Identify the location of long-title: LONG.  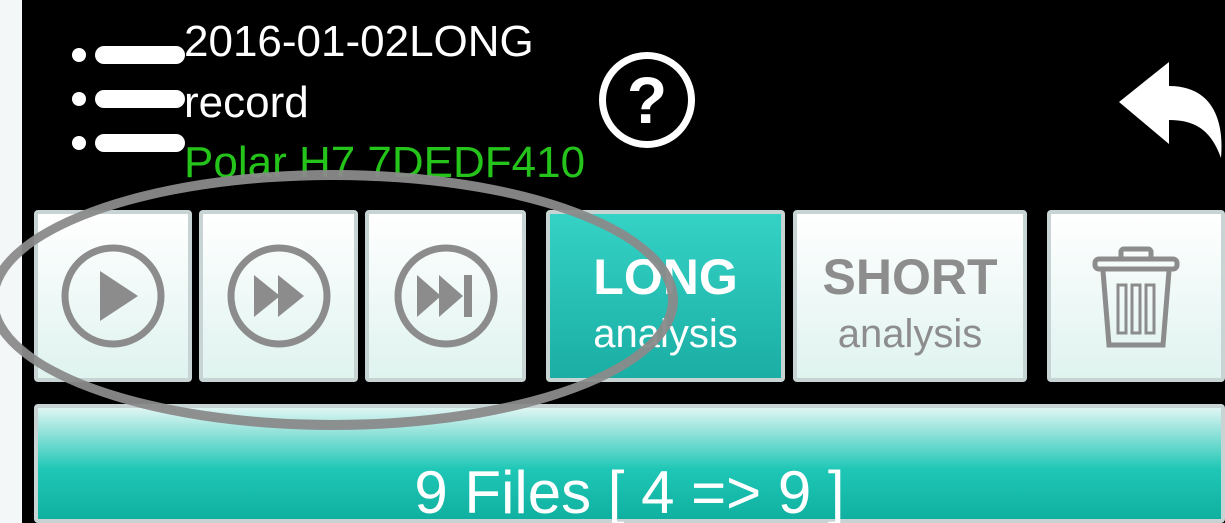
(665, 277).